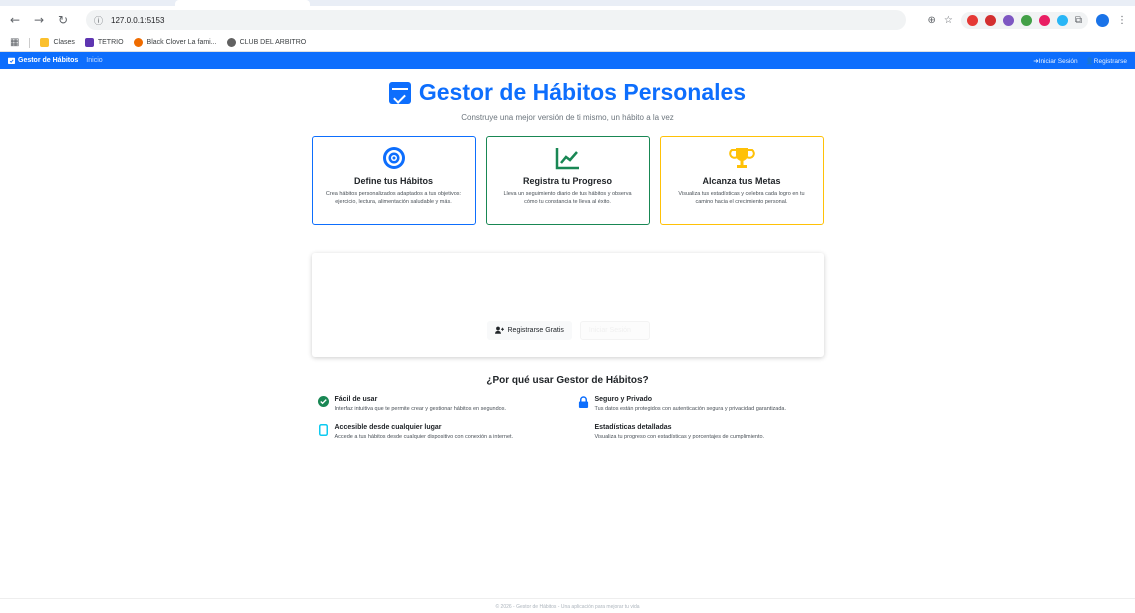 The width and height of the screenshot is (1135, 613). What do you see at coordinates (496, 20) in the screenshot?
I see `address-bar: ⓘ 127.0.0.1:5153` at bounding box center [496, 20].